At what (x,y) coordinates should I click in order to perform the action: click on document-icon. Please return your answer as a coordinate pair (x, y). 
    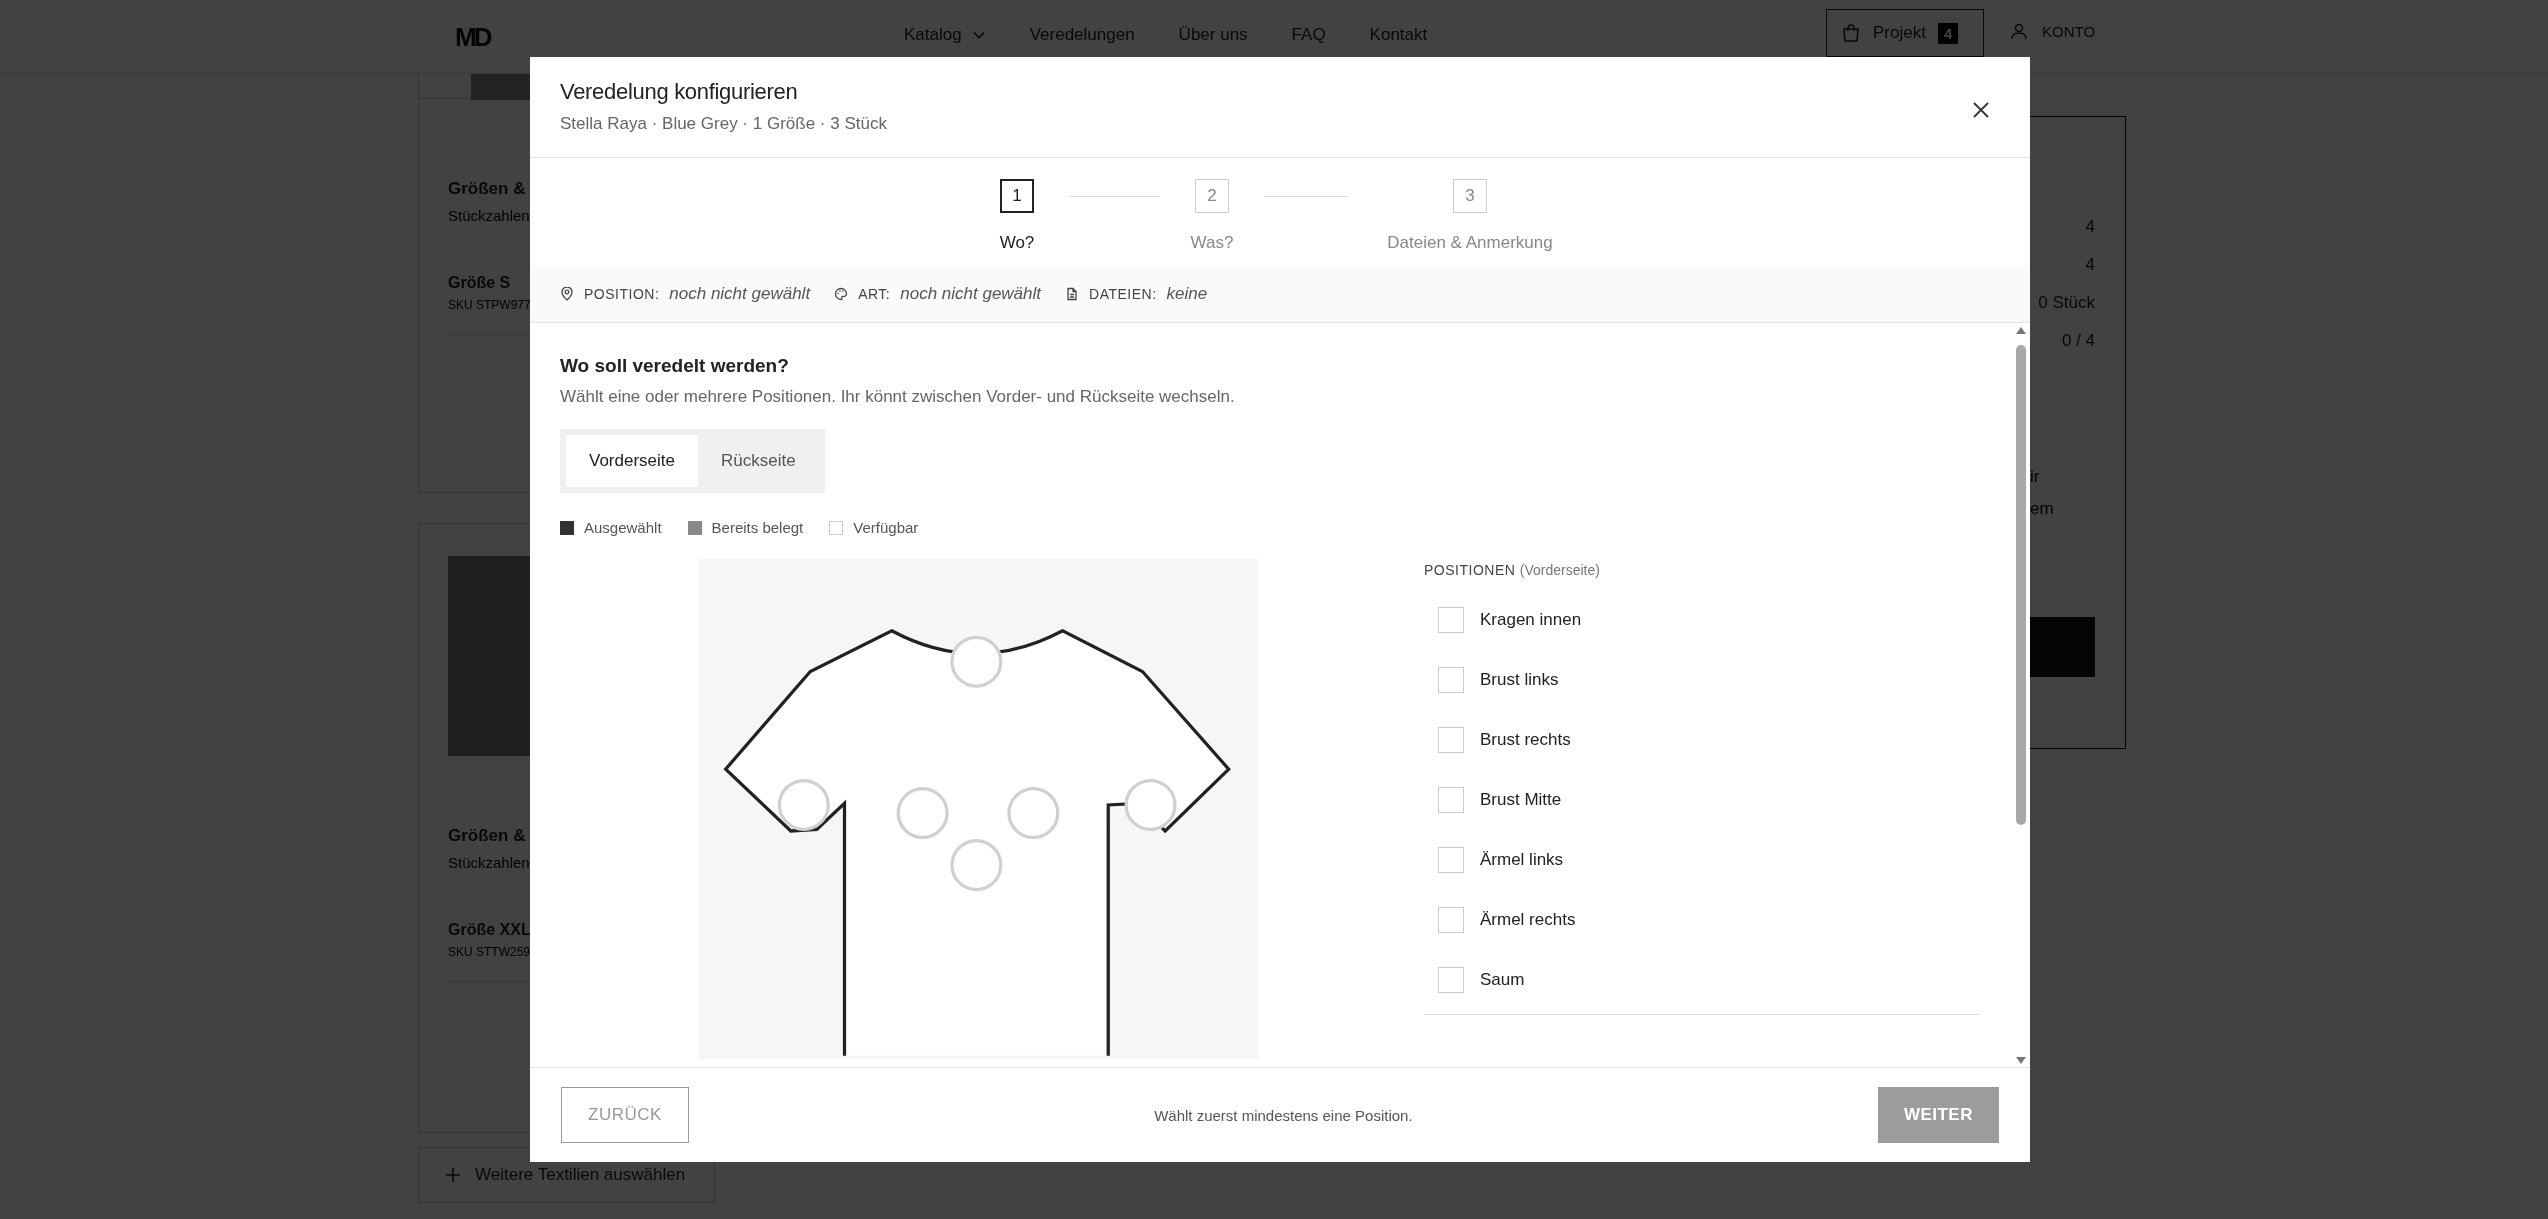
    Looking at the image, I should click on (1072, 294).